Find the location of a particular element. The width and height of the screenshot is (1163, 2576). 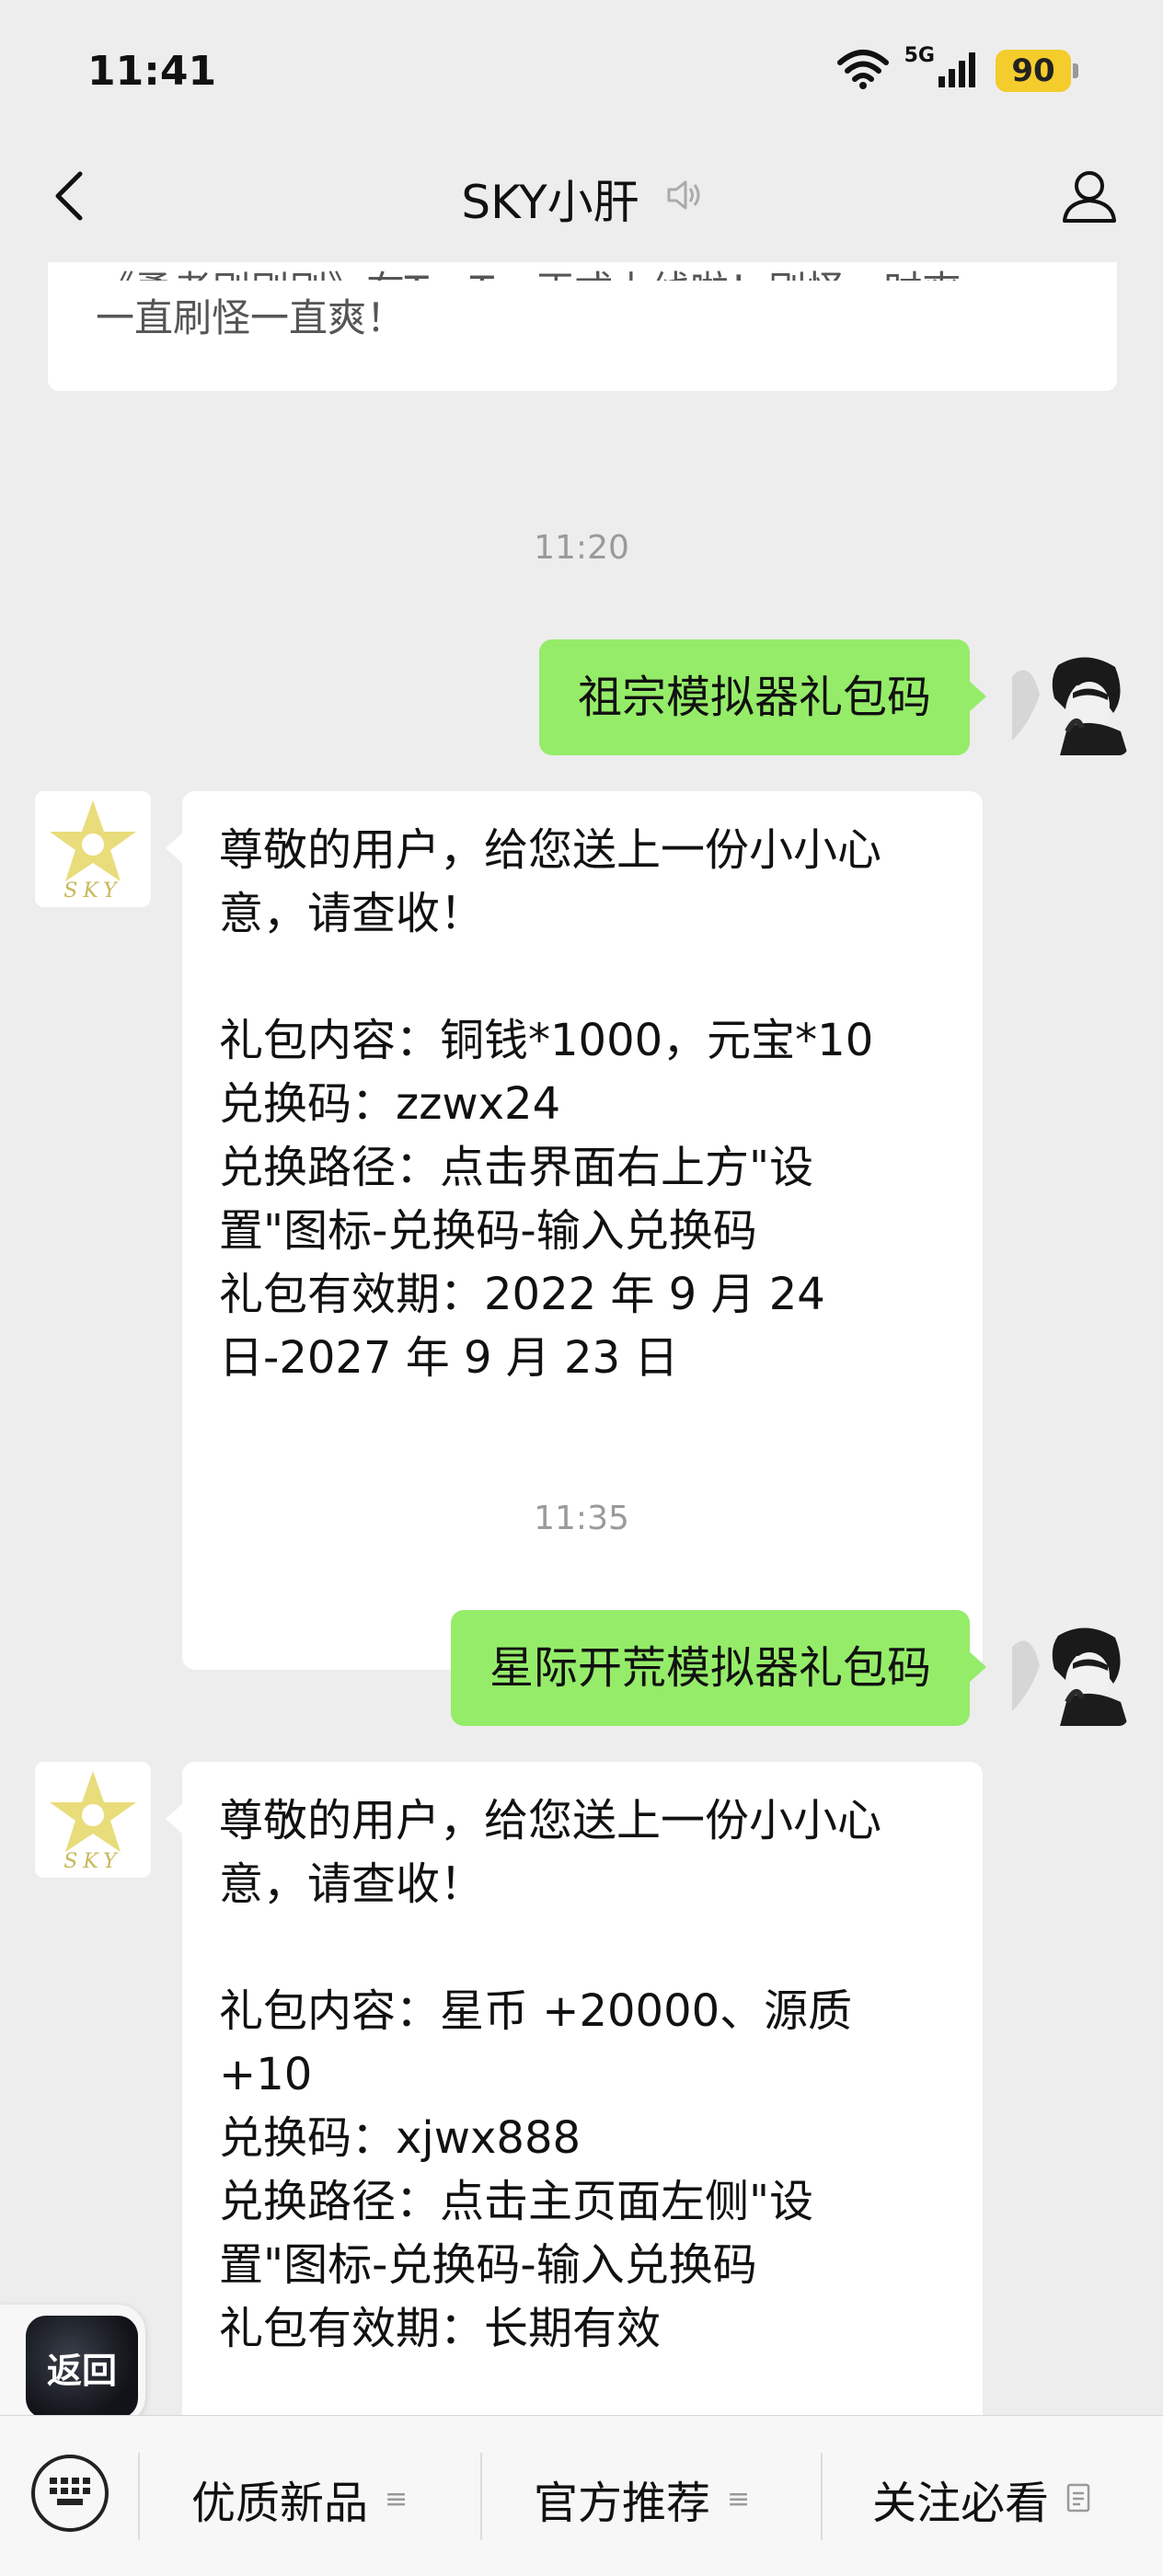

page-title: SKY小肝 is located at coordinates (581, 199).